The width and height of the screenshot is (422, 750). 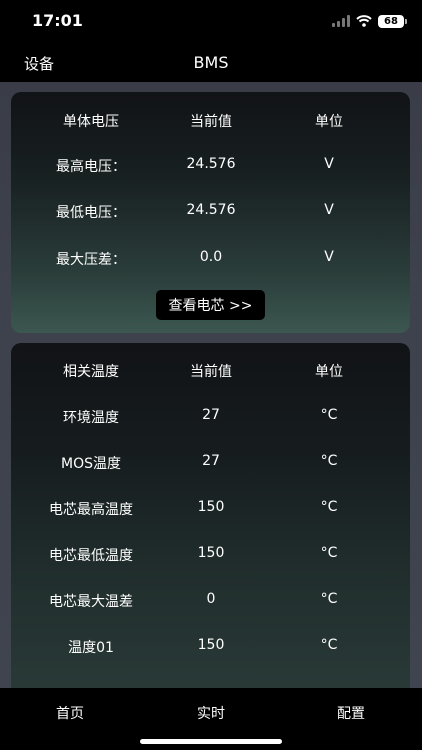 What do you see at coordinates (91, 556) in the screenshot?
I see `row-label: 电芯最低温度` at bounding box center [91, 556].